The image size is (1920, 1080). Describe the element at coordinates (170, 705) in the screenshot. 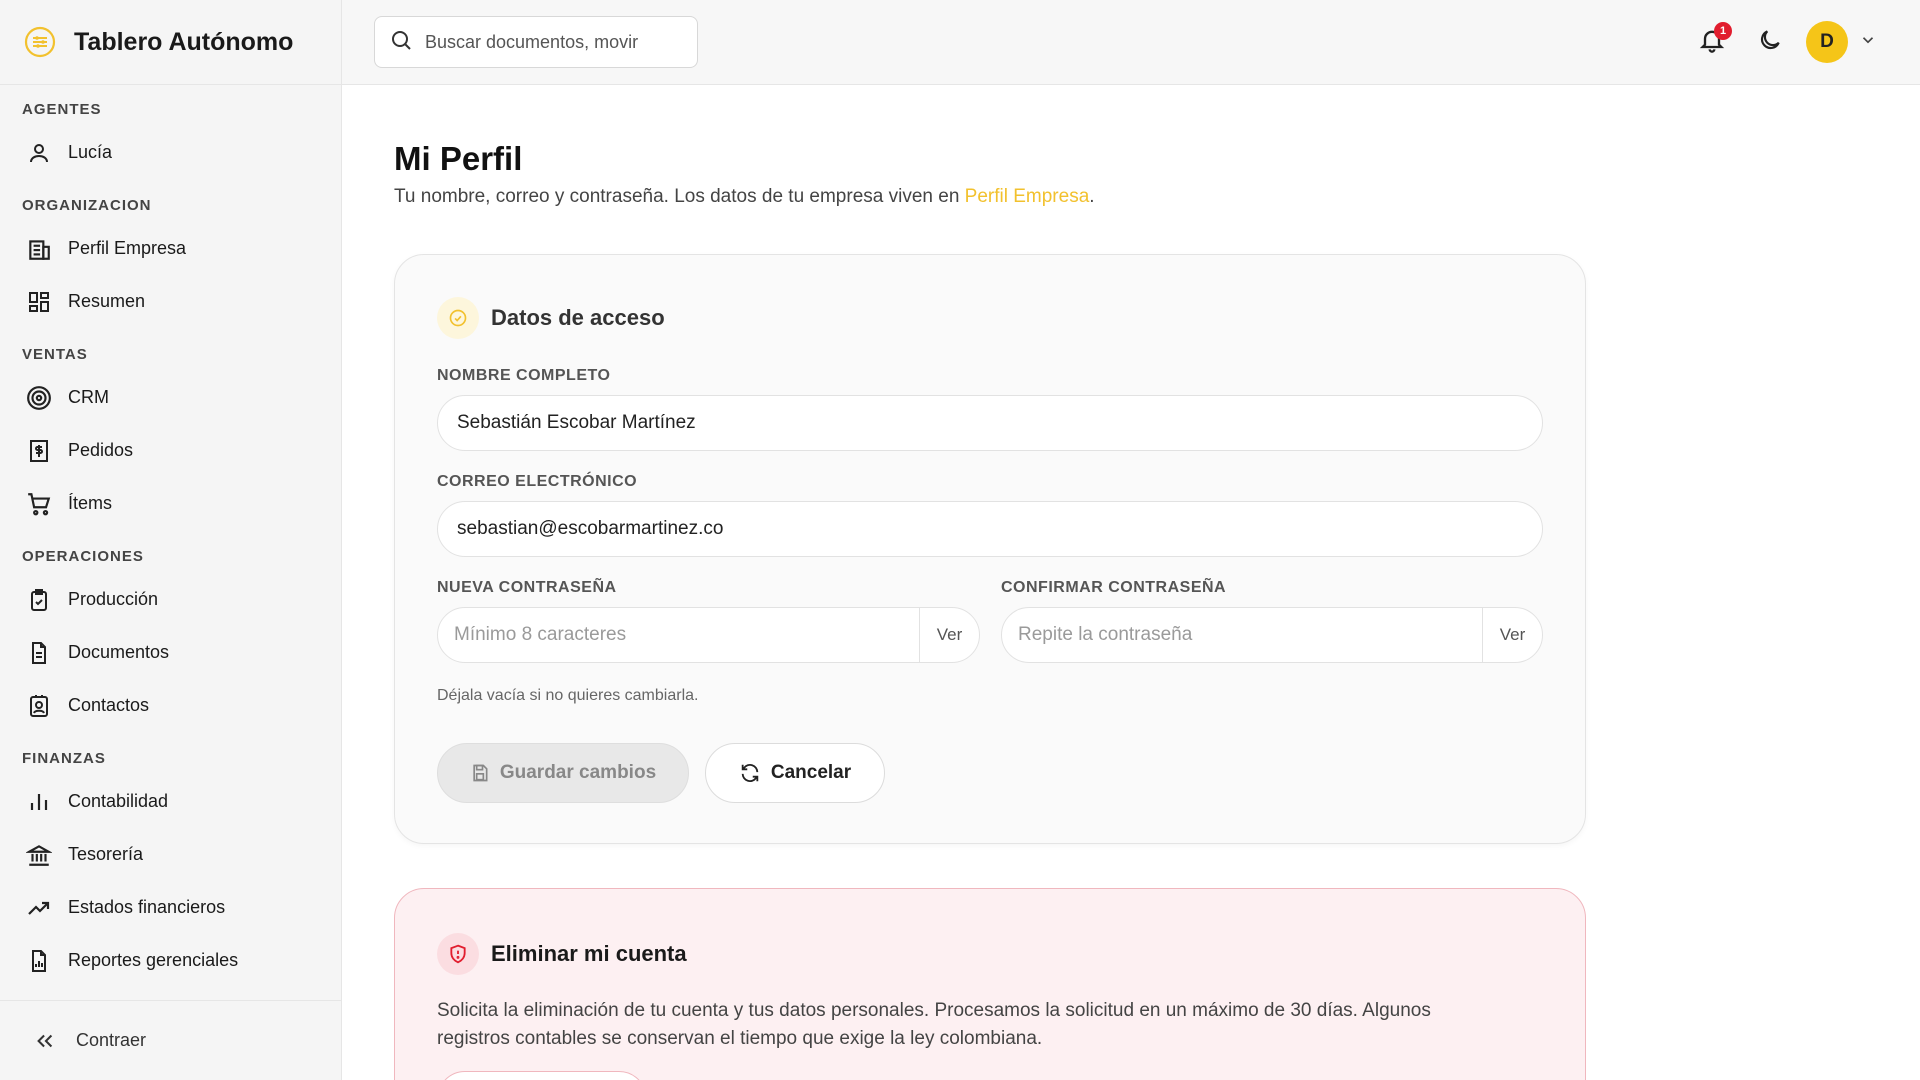

I see `sidebar-item-contactos: Contactos` at that location.